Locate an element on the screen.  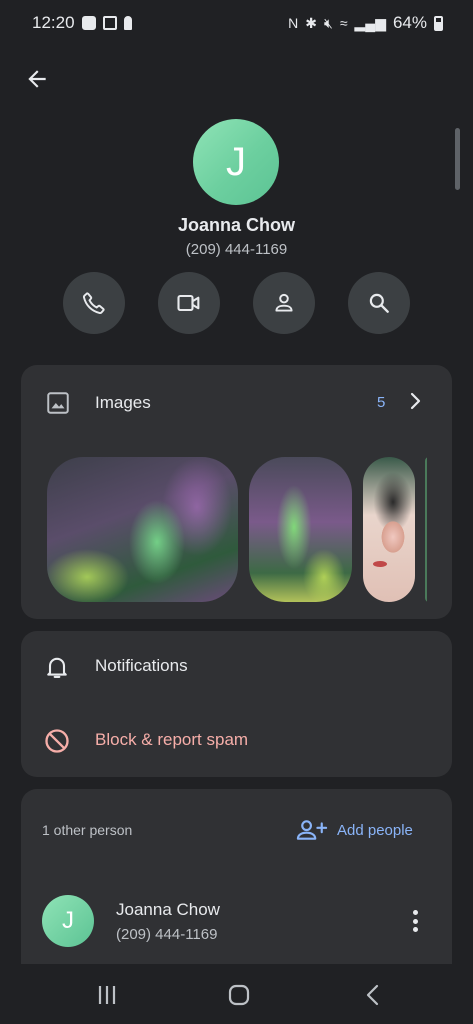
avatar: J is located at coordinates (68, 921).